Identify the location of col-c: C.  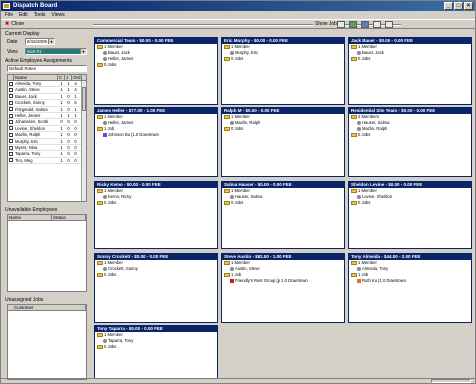
(61, 77).